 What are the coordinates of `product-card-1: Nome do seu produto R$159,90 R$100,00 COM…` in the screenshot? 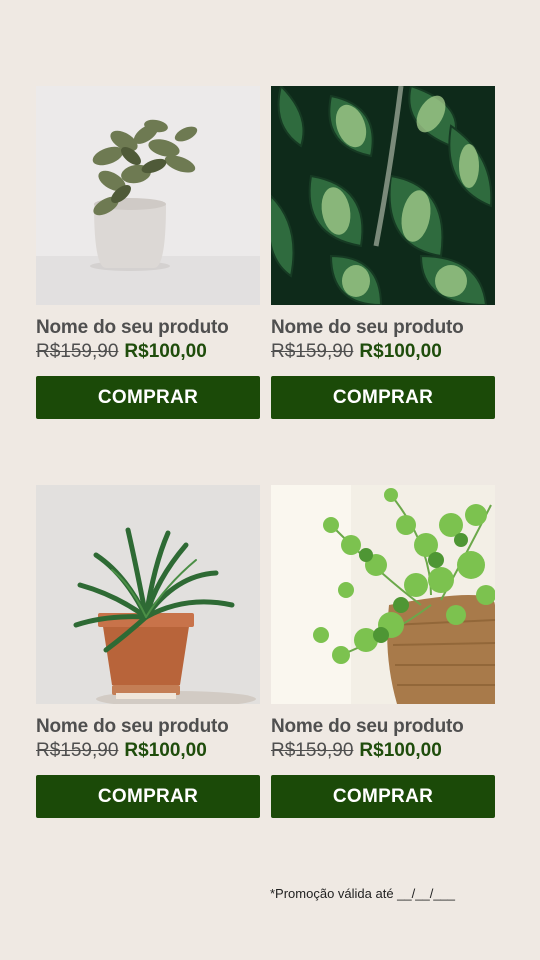 It's located at (148, 252).